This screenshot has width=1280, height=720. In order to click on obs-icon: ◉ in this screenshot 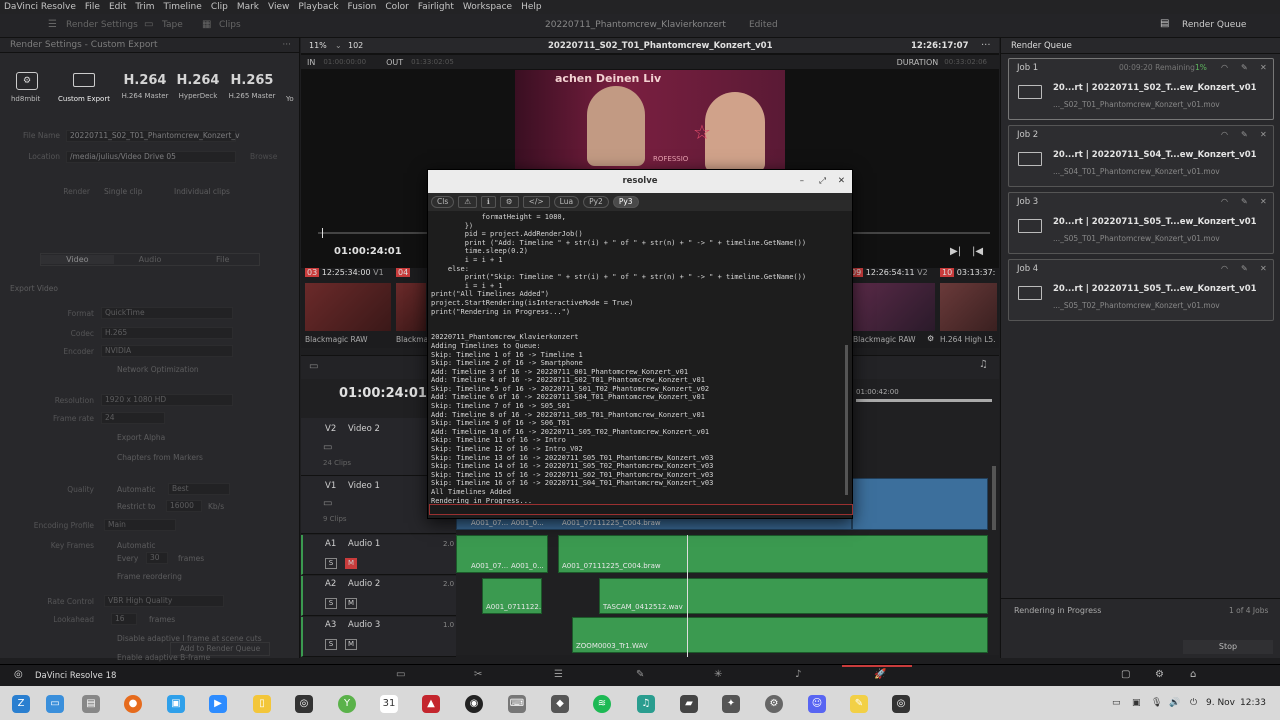, I will do `click(474, 704)`.